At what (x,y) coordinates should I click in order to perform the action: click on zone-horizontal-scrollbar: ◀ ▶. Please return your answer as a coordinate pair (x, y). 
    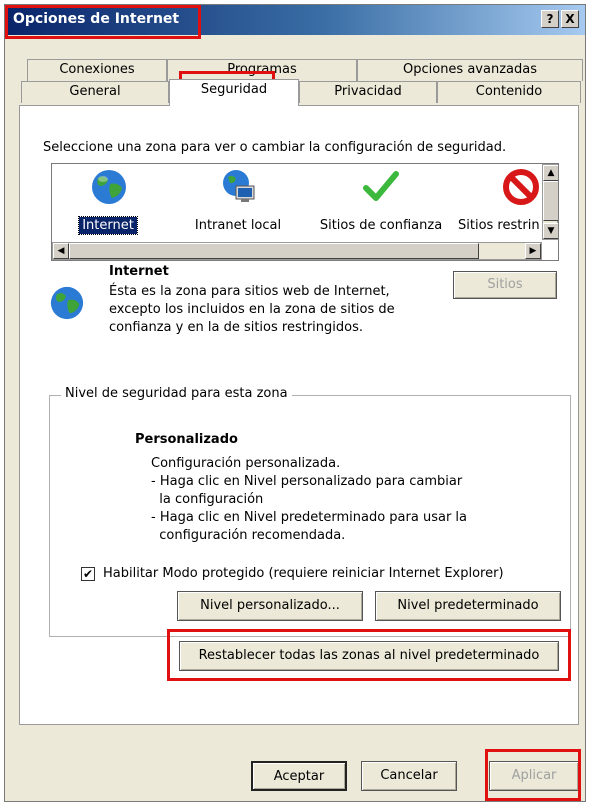
    Looking at the image, I should click on (297, 251).